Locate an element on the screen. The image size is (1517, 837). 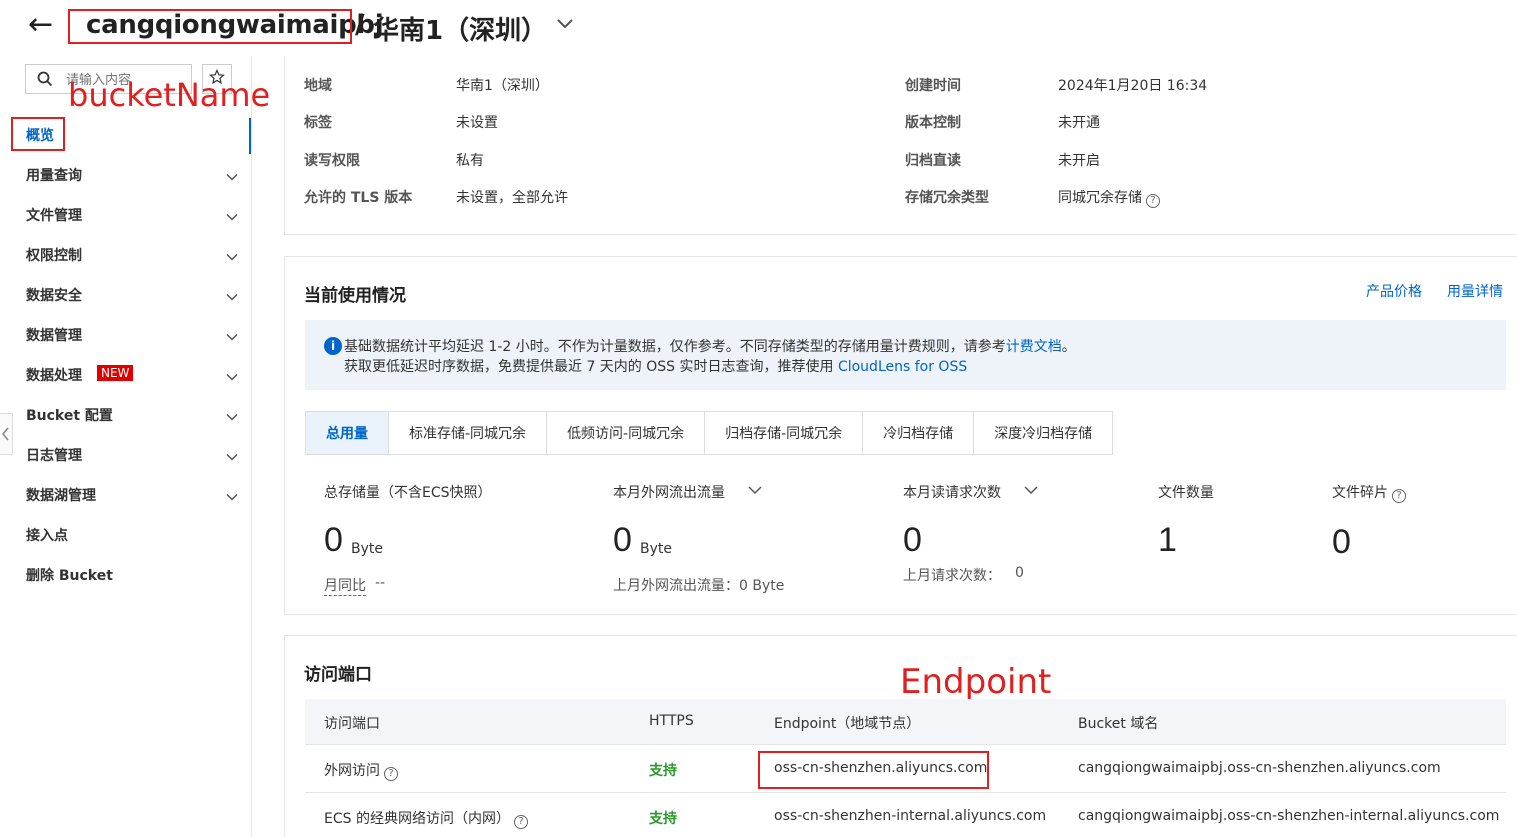
created-value: 2024年1月20日 16:34 is located at coordinates (1133, 86).